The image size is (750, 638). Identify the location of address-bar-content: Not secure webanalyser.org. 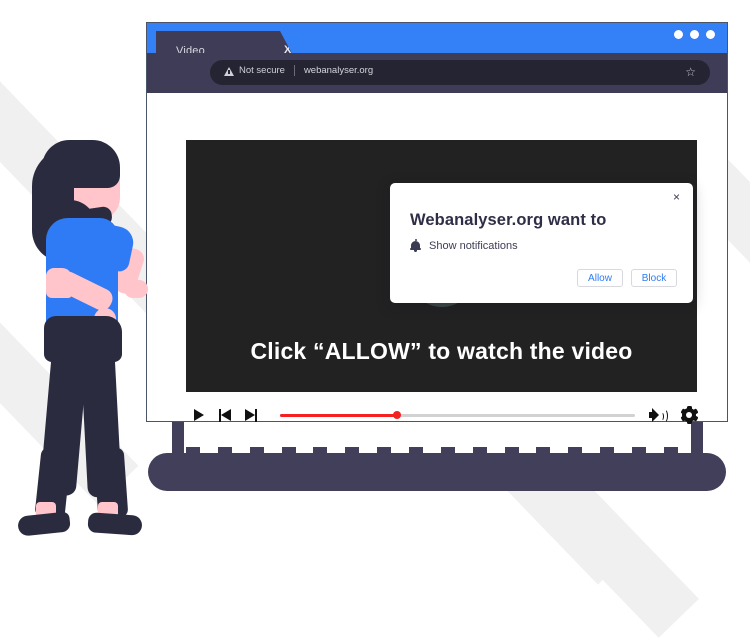
(298, 70).